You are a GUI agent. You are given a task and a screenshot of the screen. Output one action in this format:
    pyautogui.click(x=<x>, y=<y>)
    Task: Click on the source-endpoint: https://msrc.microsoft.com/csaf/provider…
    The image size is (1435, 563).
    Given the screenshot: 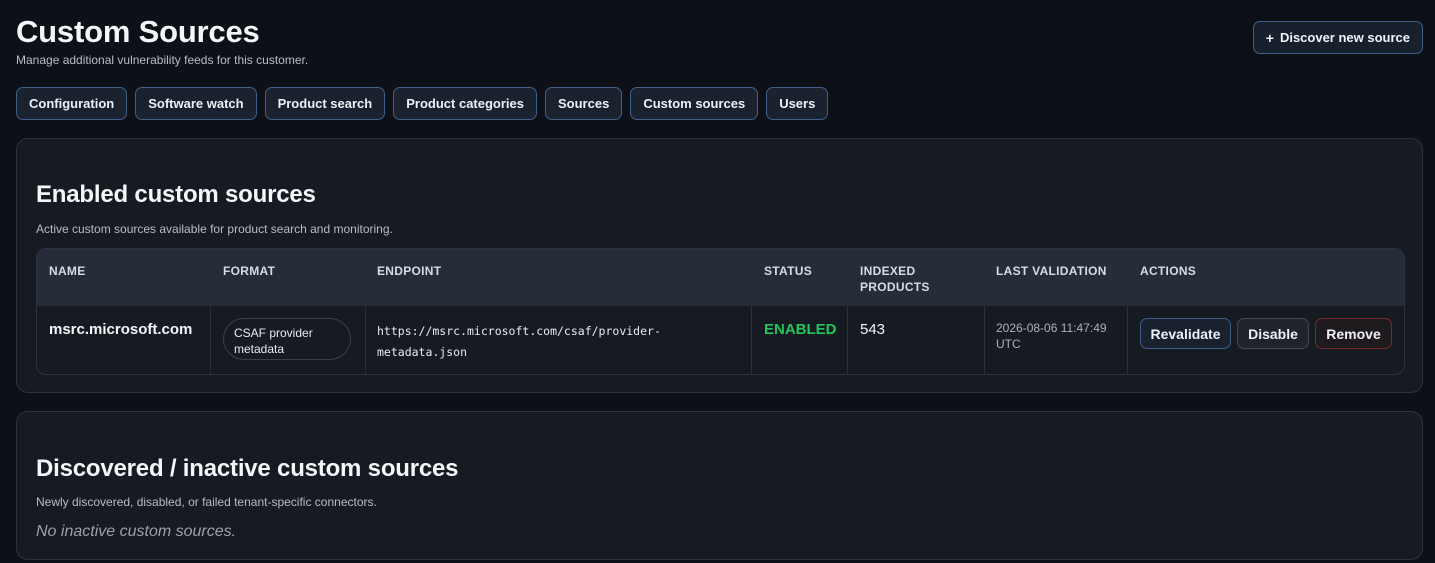 What is the action you would take?
    pyautogui.click(x=519, y=341)
    